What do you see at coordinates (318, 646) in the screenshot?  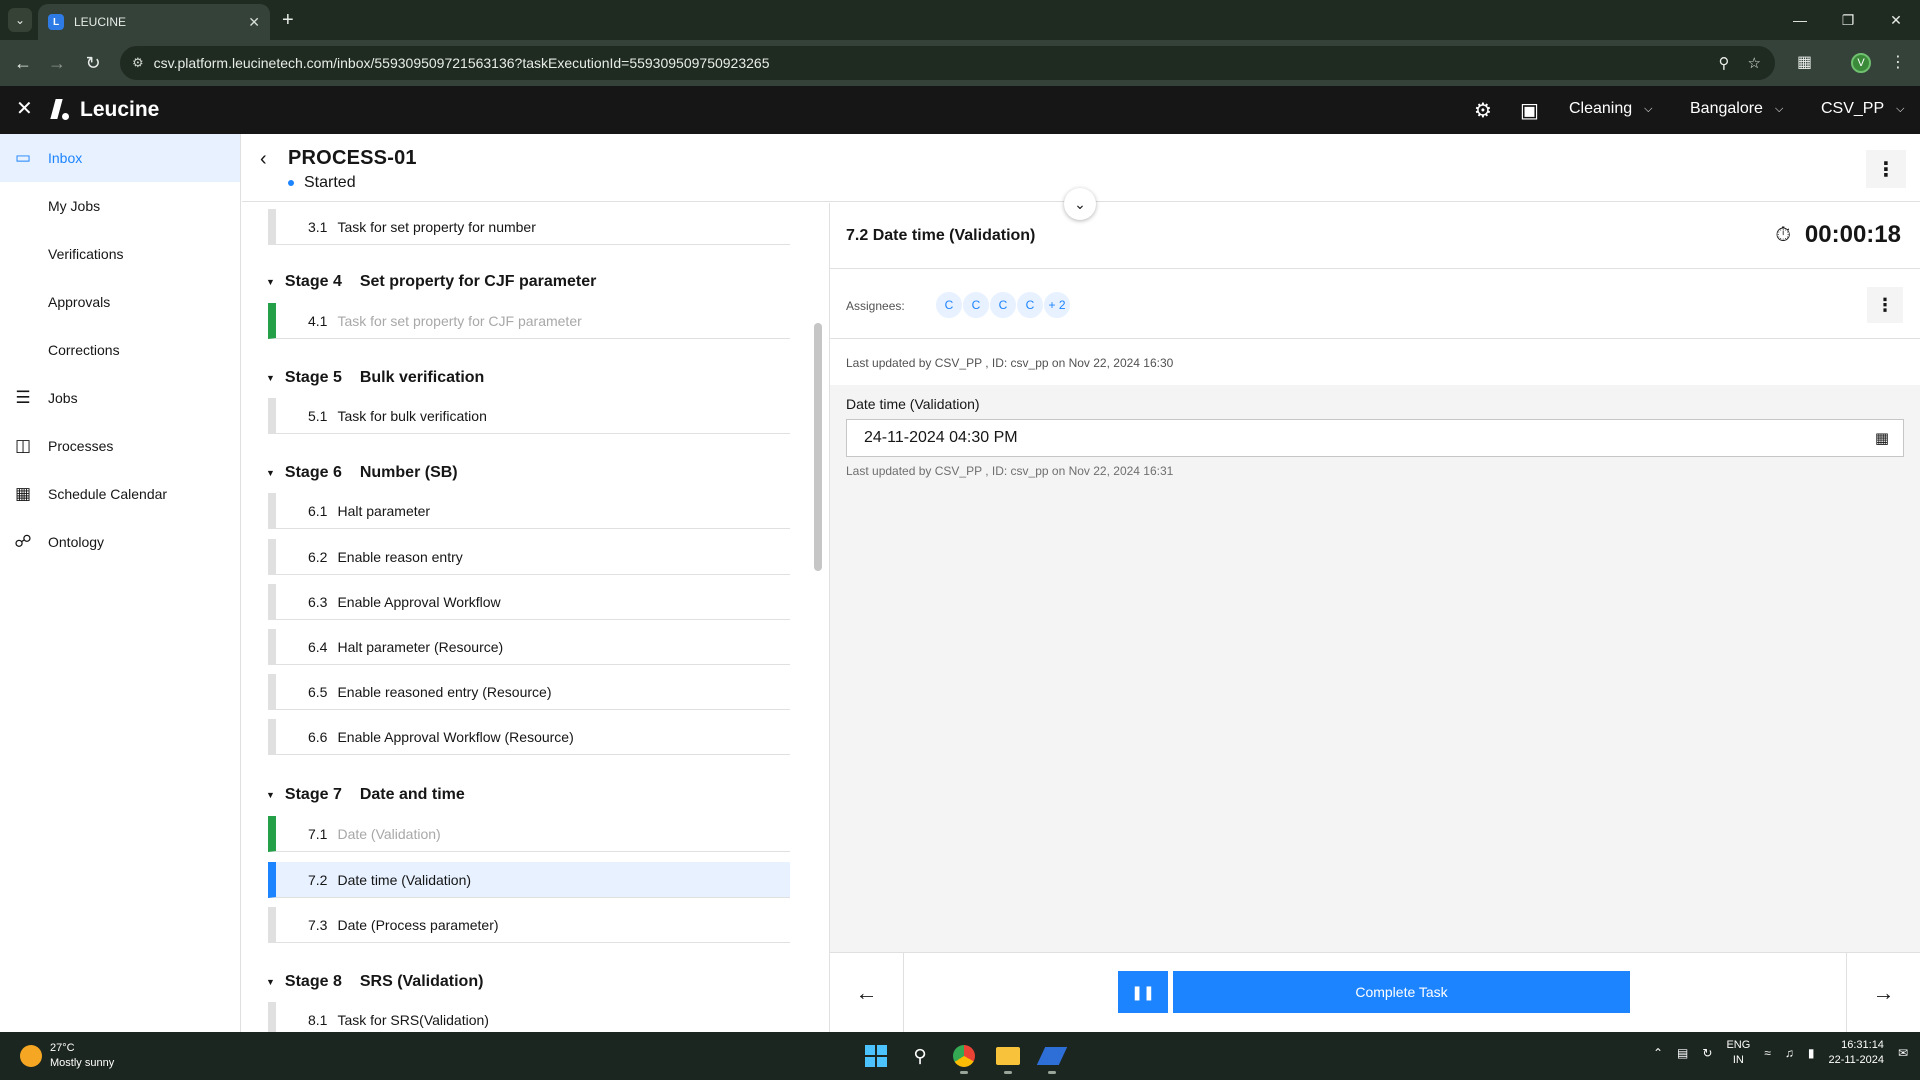 I see `task-number: 6.4` at bounding box center [318, 646].